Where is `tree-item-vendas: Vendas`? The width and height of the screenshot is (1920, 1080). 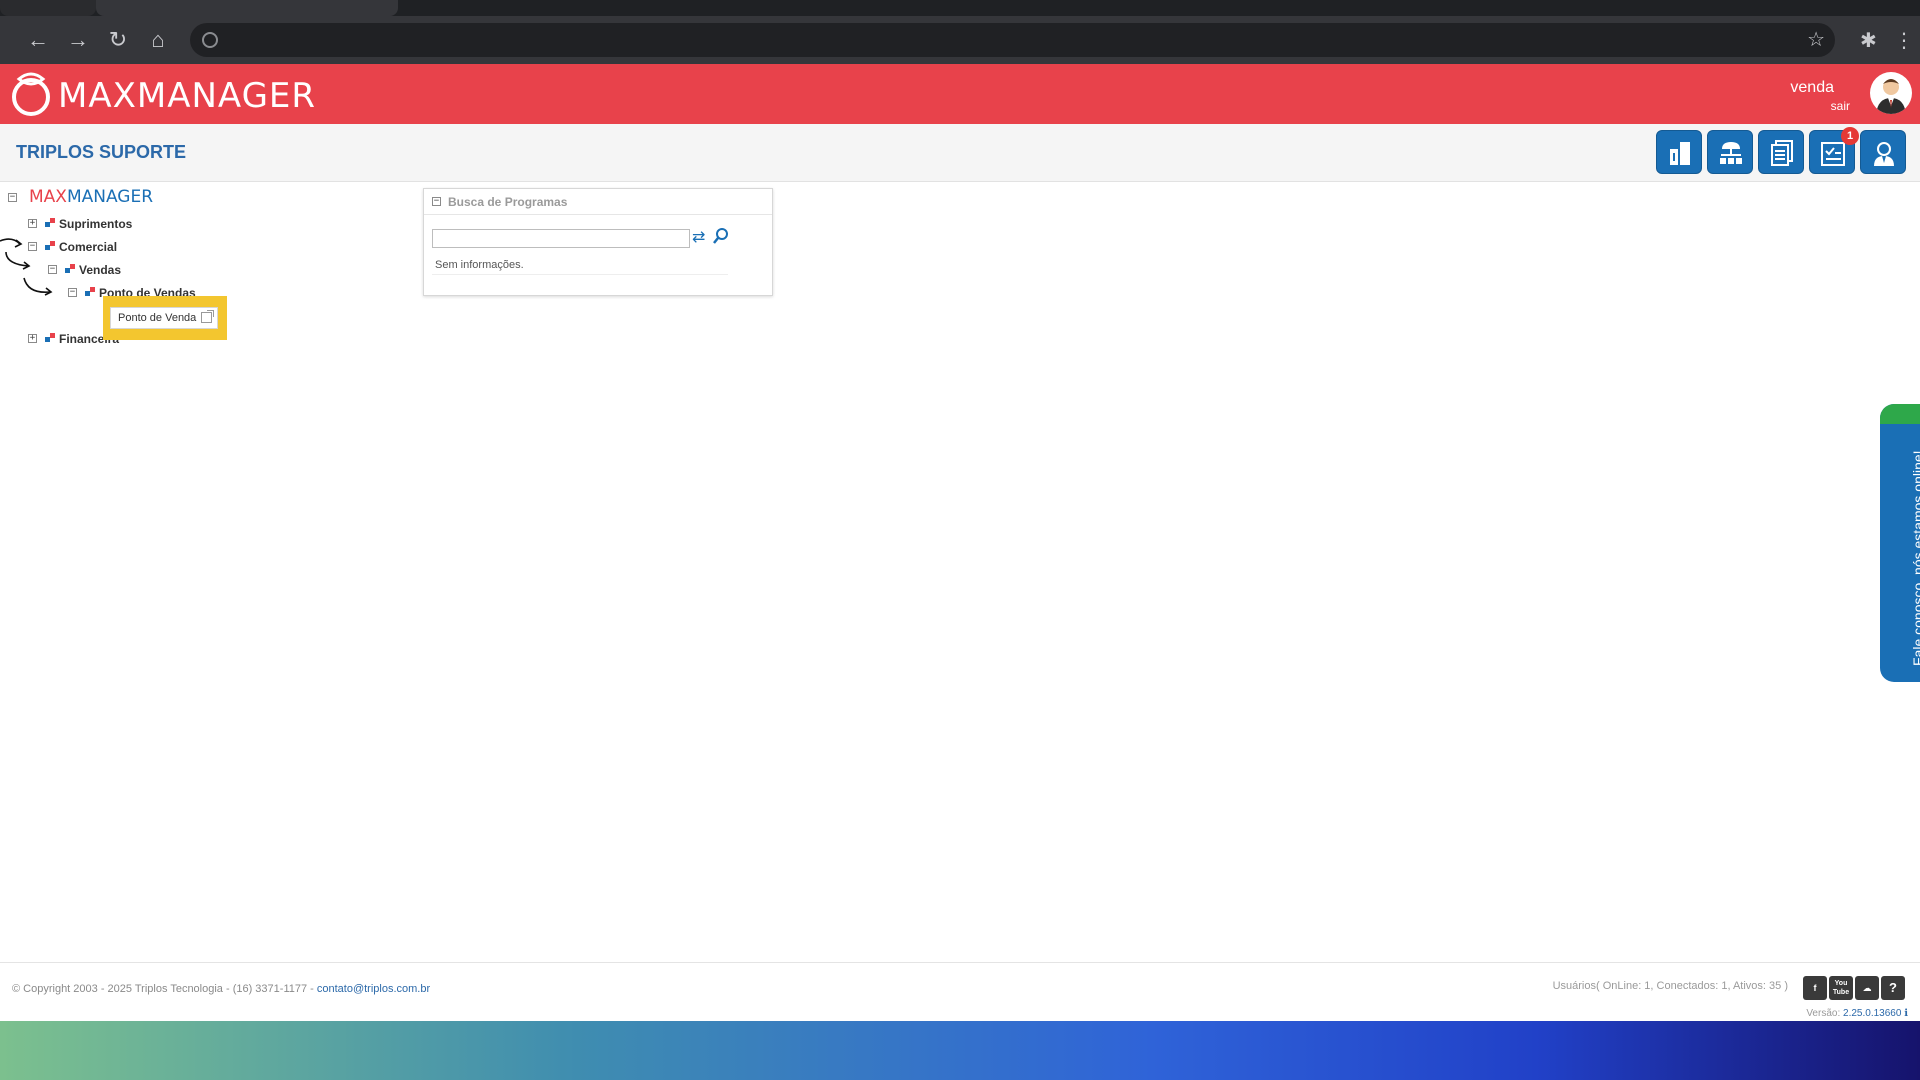 tree-item-vendas: Vendas is located at coordinates (100, 270).